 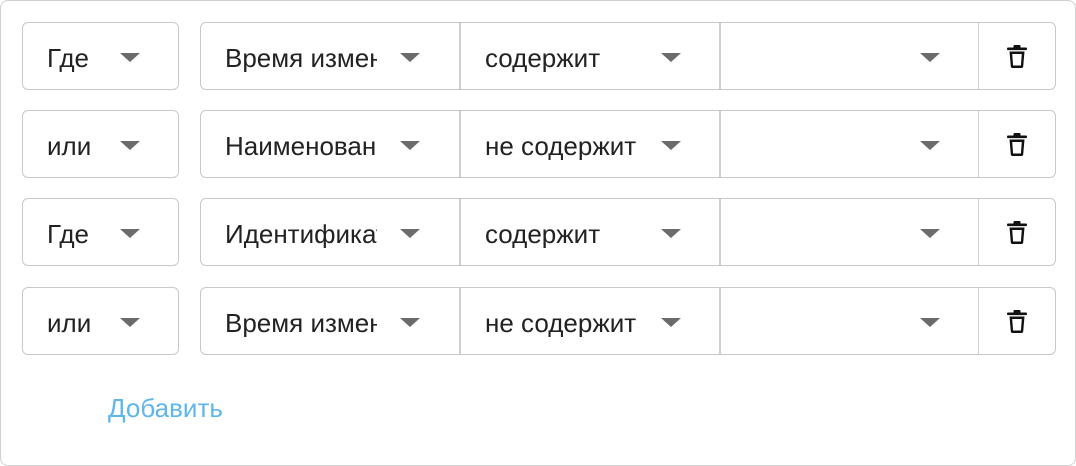 What do you see at coordinates (301, 146) in the screenshot?
I see `field-label: Наименование` at bounding box center [301, 146].